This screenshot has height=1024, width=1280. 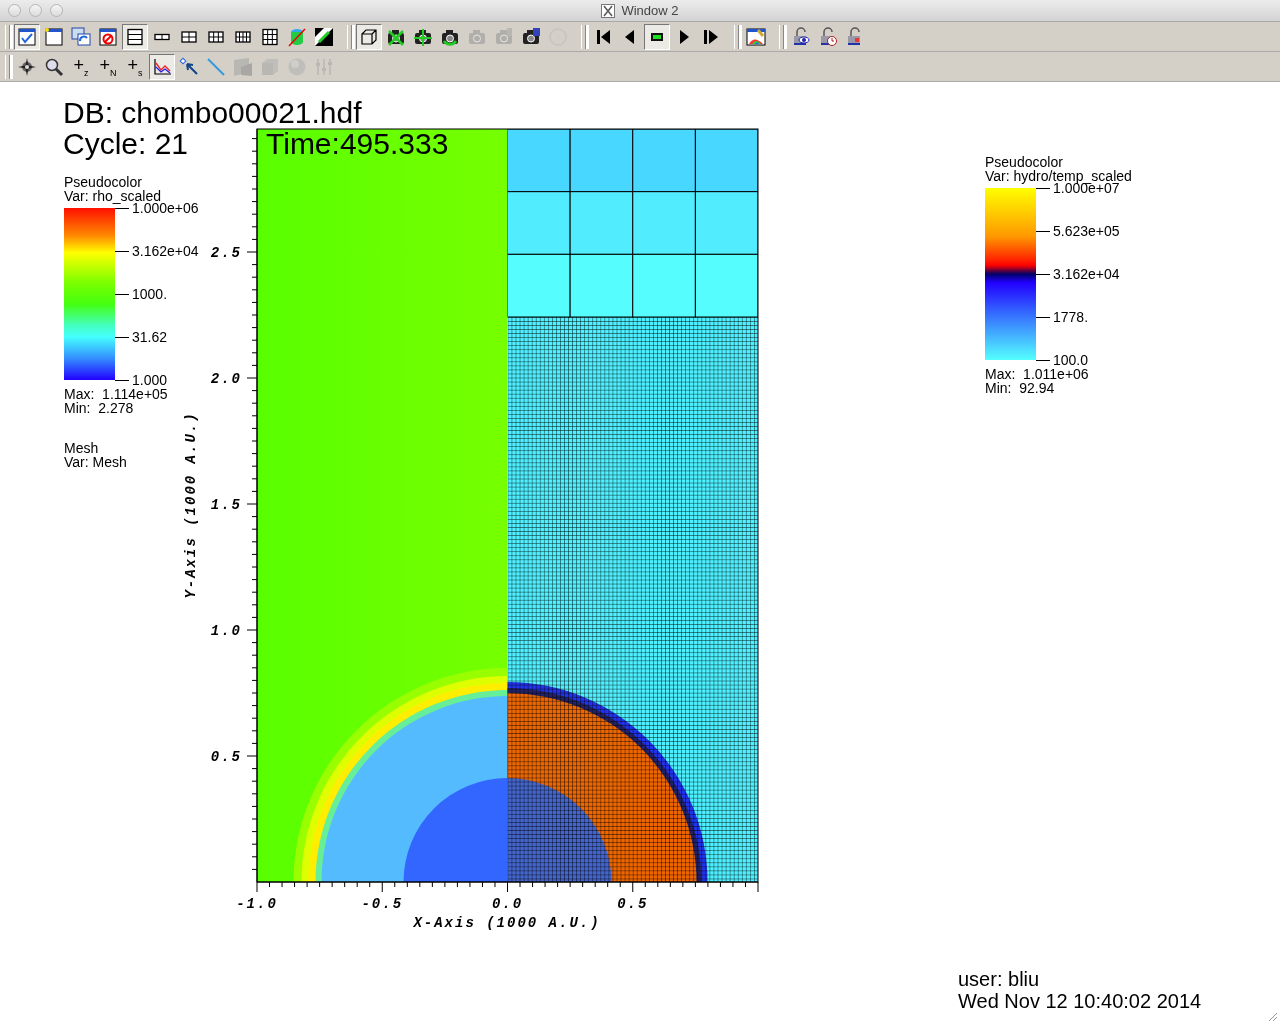 What do you see at coordinates (324, 36) in the screenshot?
I see `split-square-icon` at bounding box center [324, 36].